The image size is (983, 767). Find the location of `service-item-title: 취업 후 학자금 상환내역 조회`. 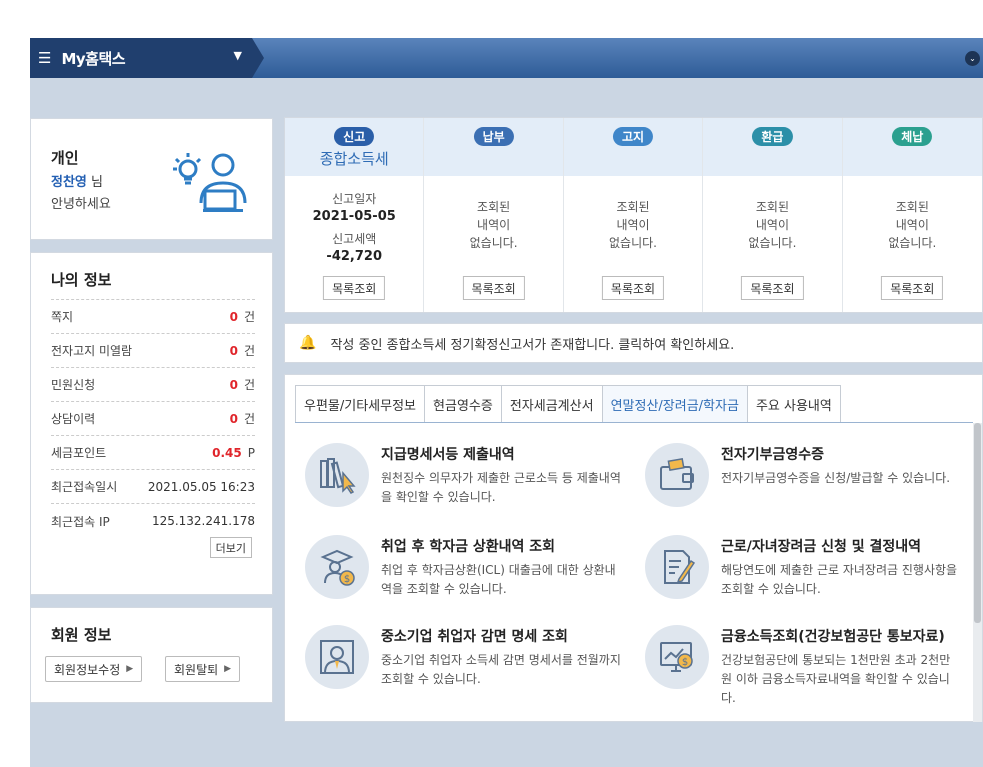

service-item-title: 취업 후 학자금 상환내역 조회 is located at coordinates (505, 547).